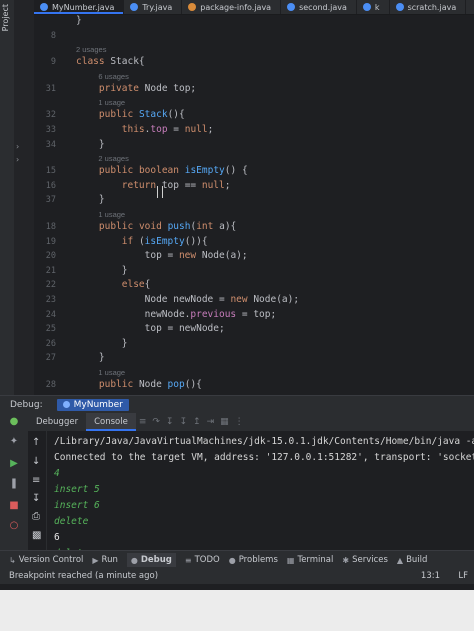 This screenshot has height=631, width=474. What do you see at coordinates (232, 7) in the screenshot?
I see `editor-tab: package-info.java` at bounding box center [232, 7].